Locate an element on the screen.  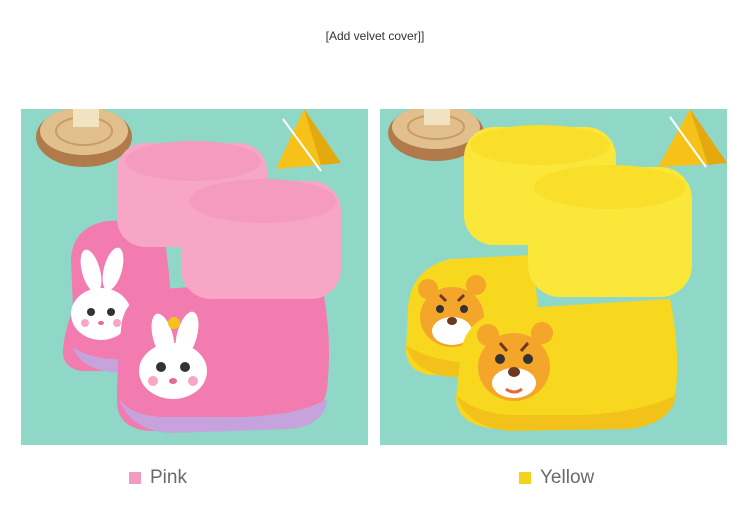
pink-swatch is located at coordinates (135, 478).